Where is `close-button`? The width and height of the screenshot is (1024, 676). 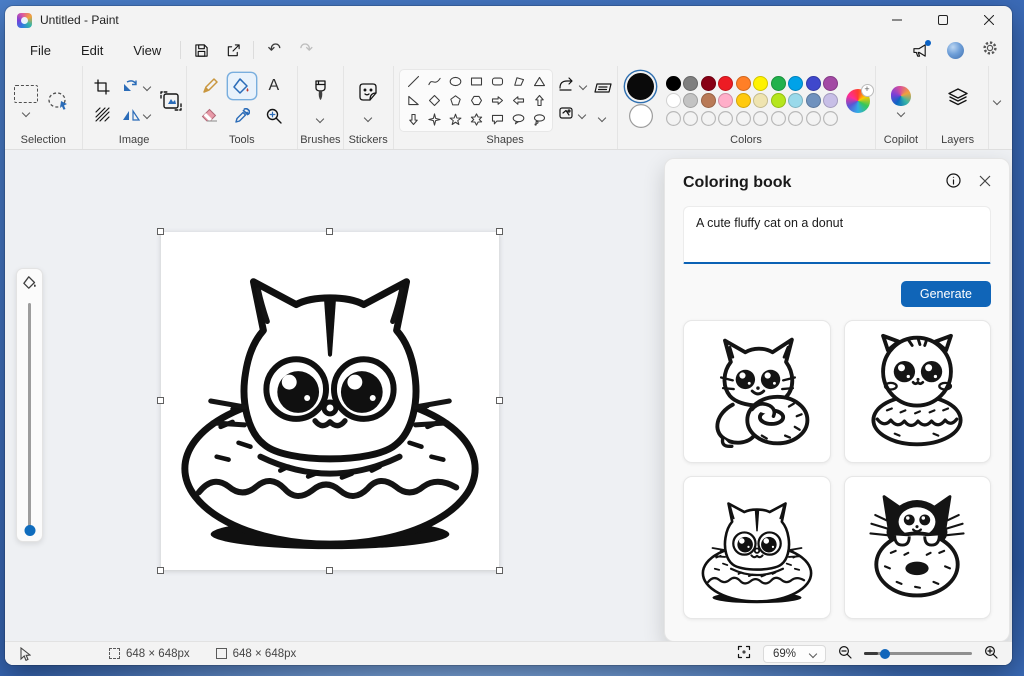
close-button is located at coordinates (989, 20).